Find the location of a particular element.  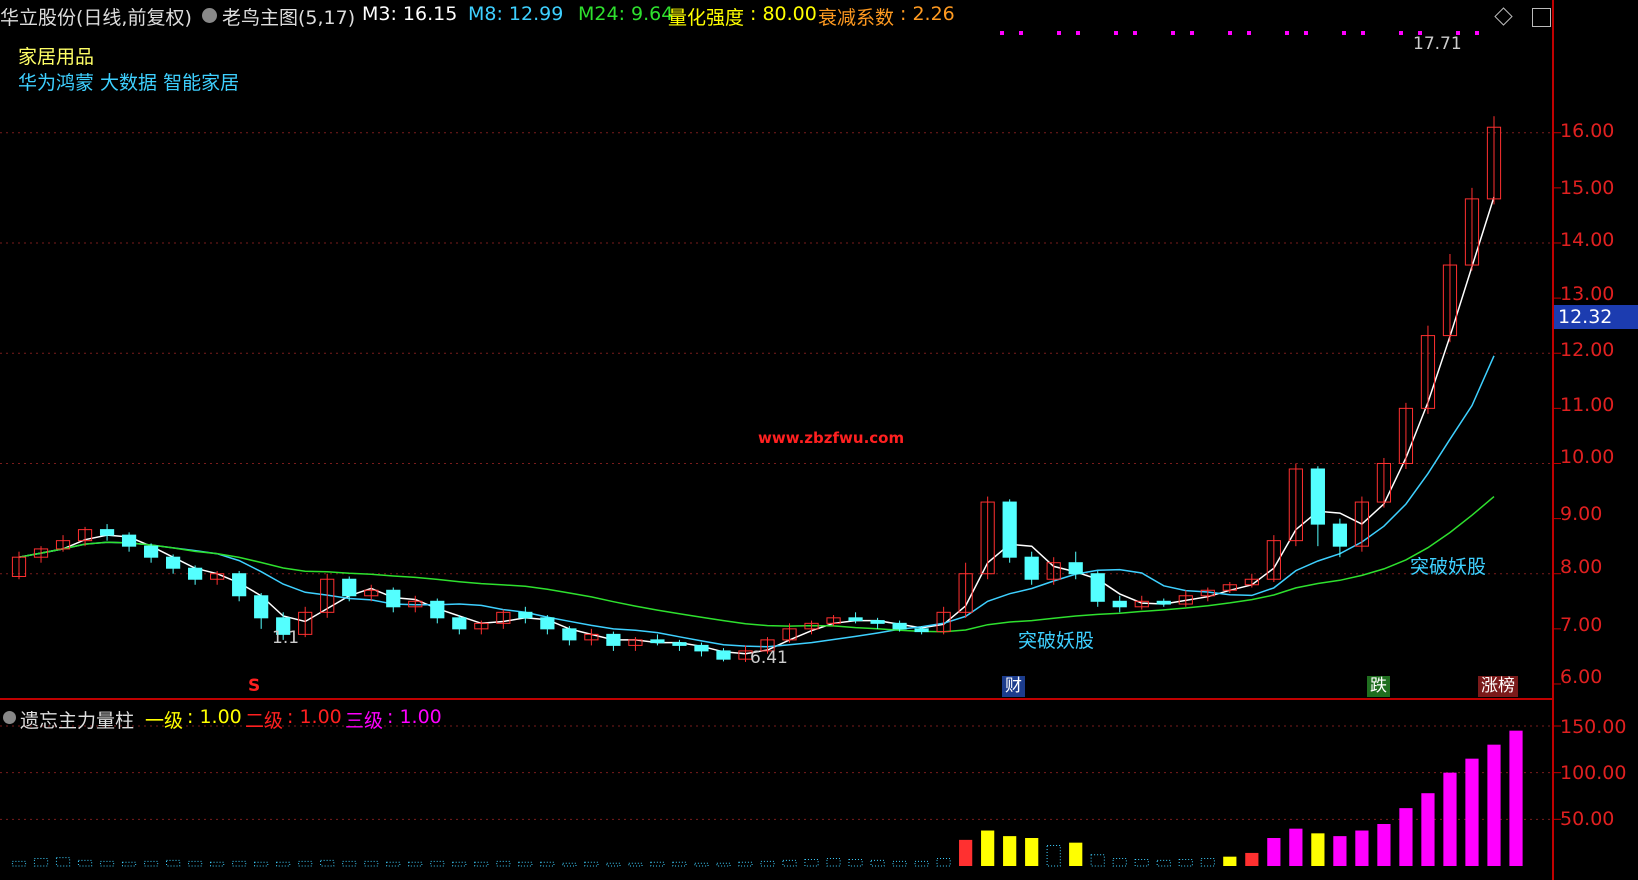

level2-value: : 1.00 is located at coordinates (314, 717).